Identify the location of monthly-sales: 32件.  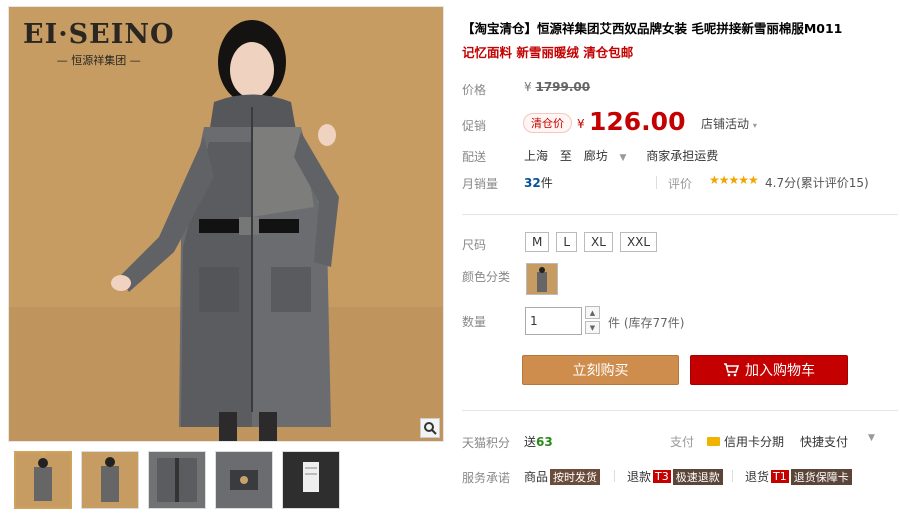
(538, 182).